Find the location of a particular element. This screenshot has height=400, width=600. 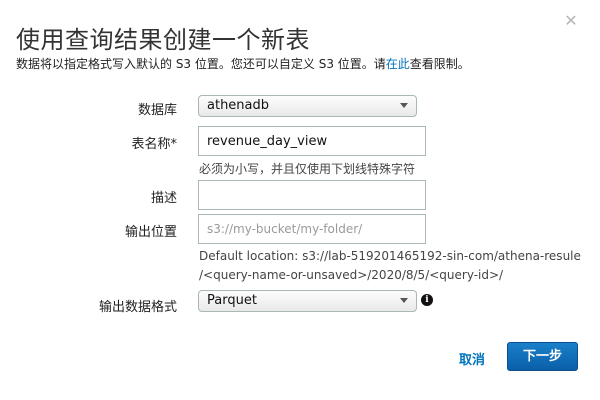

description-label: 描述 is located at coordinates (163, 198).